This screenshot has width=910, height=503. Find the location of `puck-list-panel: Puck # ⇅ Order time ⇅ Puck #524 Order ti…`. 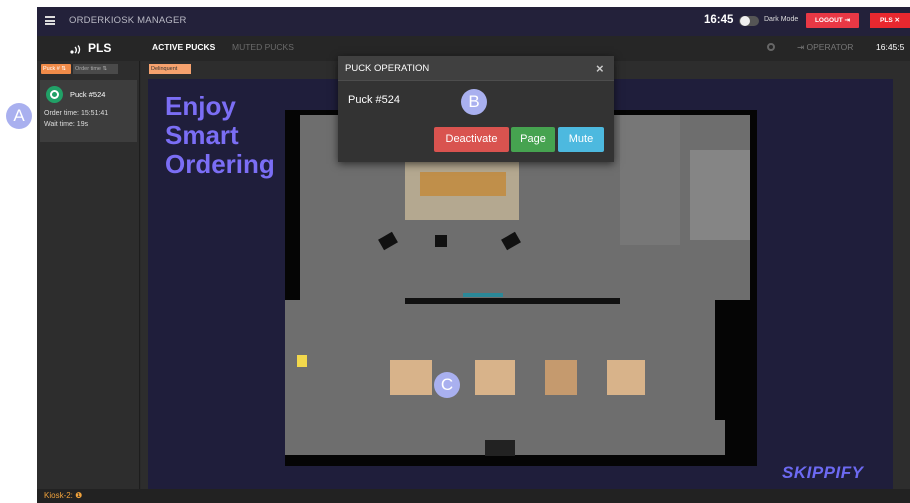

puck-list-panel: Puck # ⇅ Order time ⇅ Puck #524 Order ti… is located at coordinates (88, 275).